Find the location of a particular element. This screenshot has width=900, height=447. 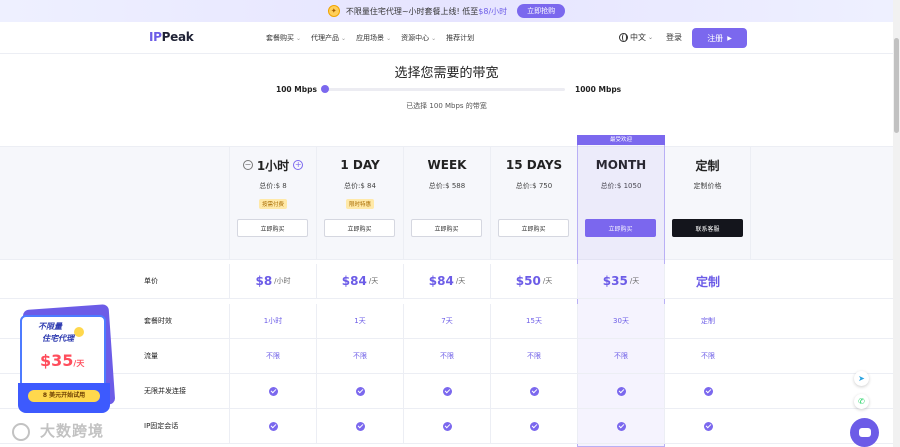

promo-popup-card: 不限量 住宅代理 $35/天 8 美元开始试用 is located at coordinates (67, 359).